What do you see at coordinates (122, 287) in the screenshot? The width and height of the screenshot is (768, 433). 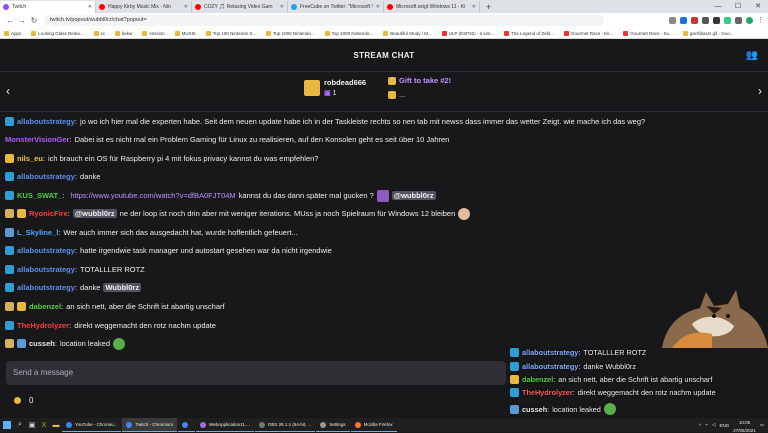 I see `chat-mention: Wubbl0rz` at bounding box center [122, 287].